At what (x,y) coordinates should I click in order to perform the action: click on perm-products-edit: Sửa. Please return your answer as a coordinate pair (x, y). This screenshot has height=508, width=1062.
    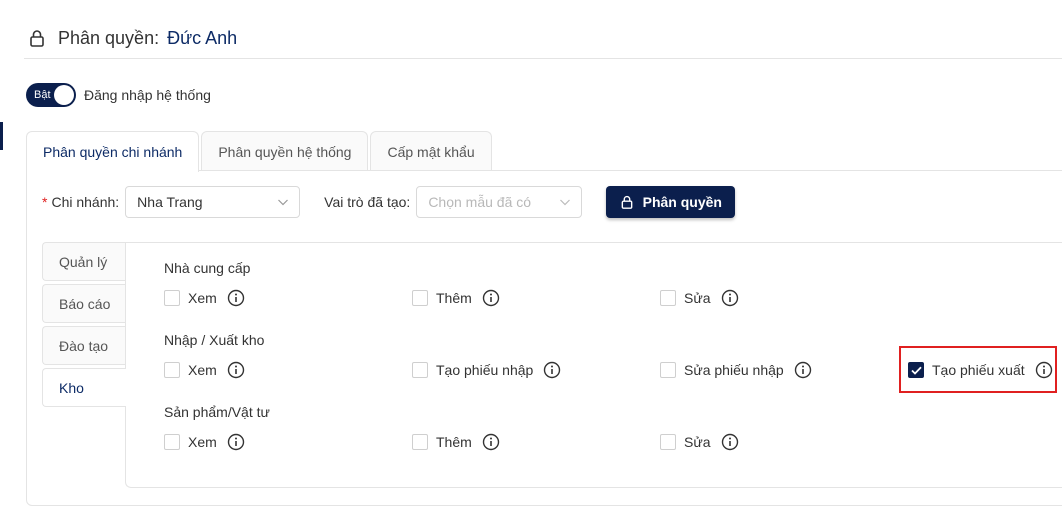
    Looking at the image, I should click on (699, 442).